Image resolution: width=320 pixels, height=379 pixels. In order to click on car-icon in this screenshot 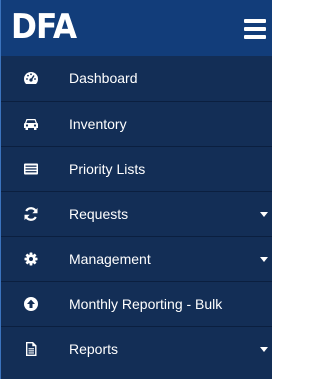, I will do `click(31, 124)`.